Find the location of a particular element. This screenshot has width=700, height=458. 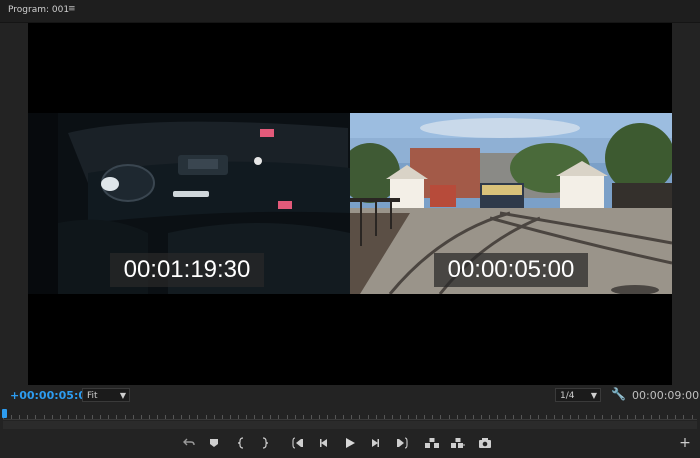

duration-timecode: 00:00:09:00 is located at coordinates (666, 395).